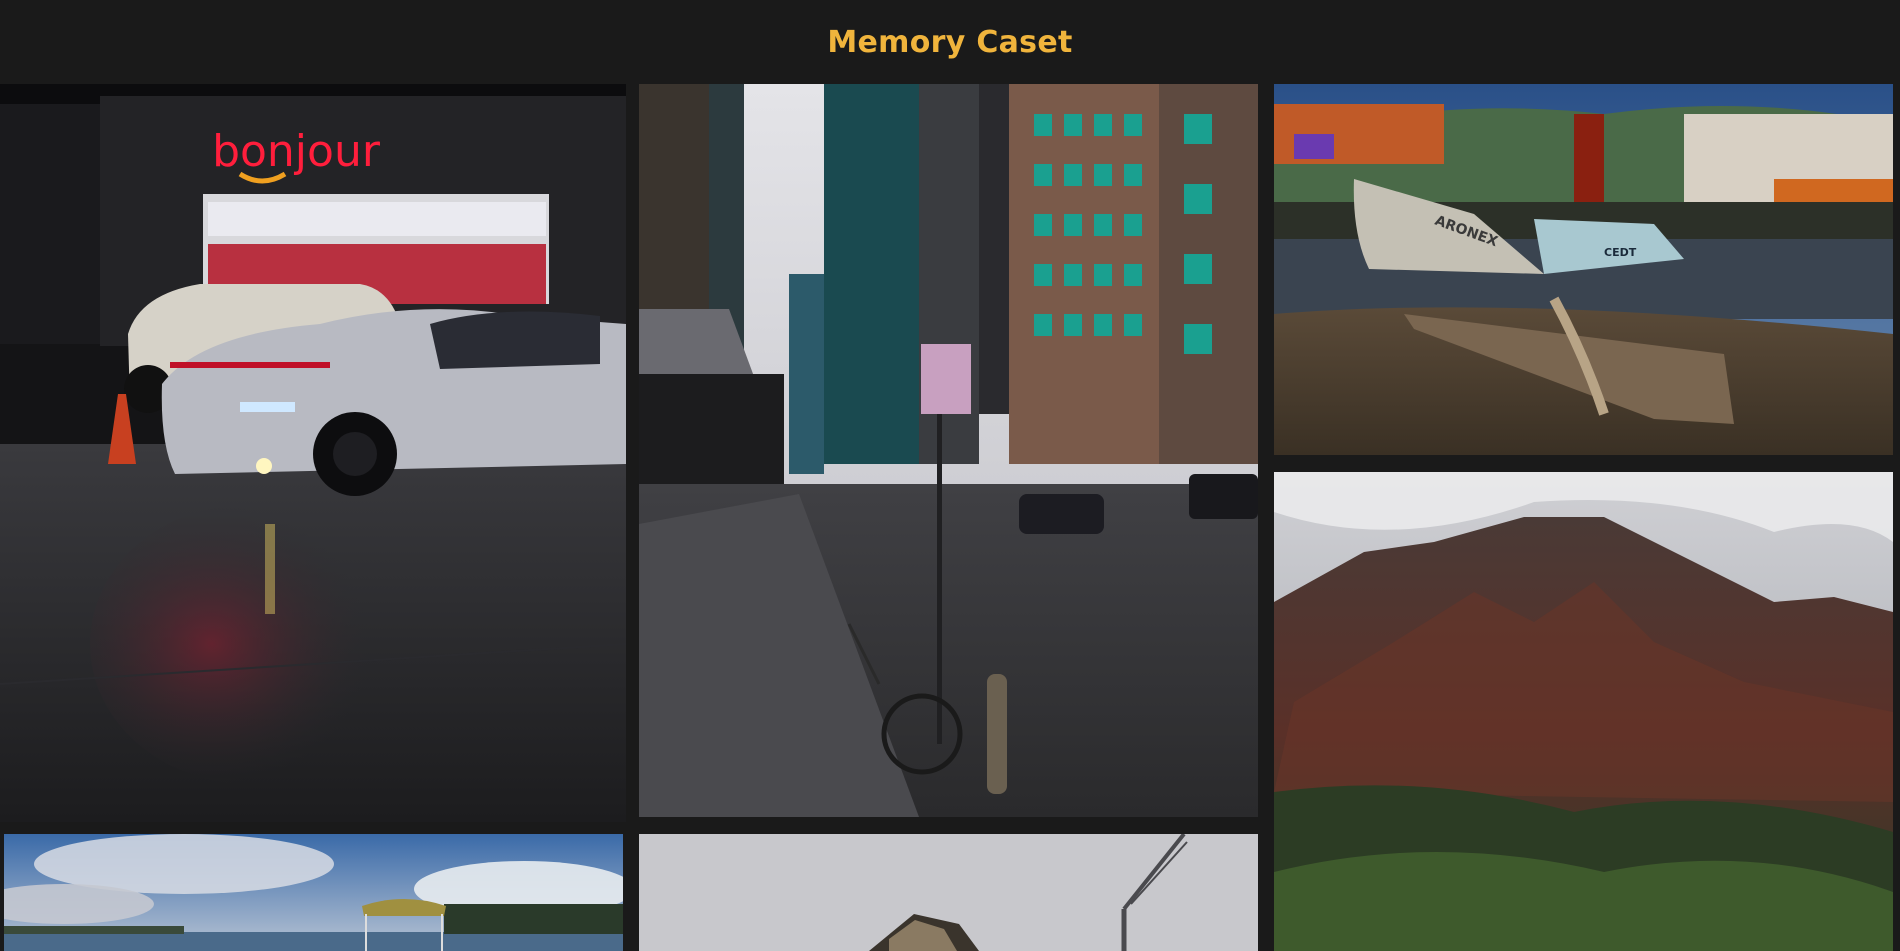  I want to click on boat-label-text: CEDT, so click(1620, 252).